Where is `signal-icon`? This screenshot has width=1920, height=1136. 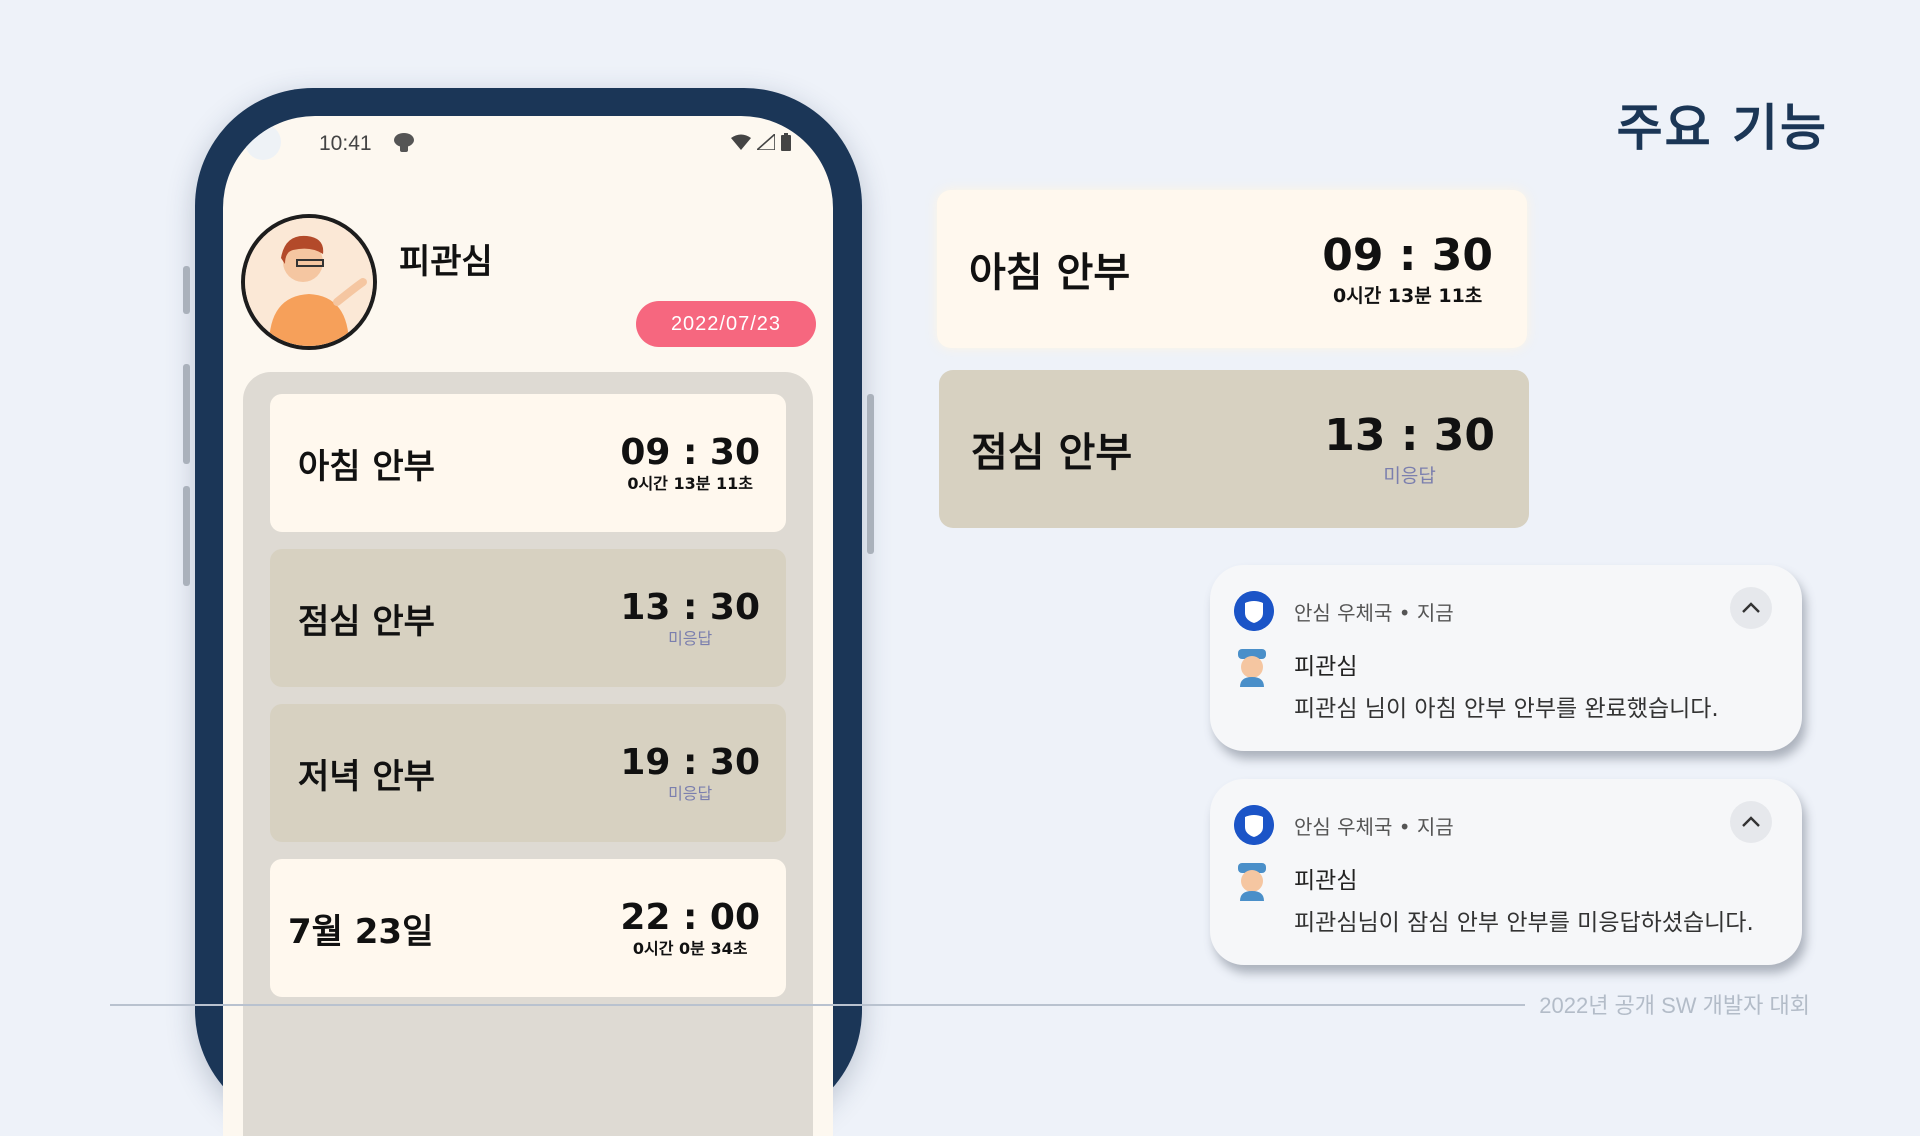 signal-icon is located at coordinates (766, 142).